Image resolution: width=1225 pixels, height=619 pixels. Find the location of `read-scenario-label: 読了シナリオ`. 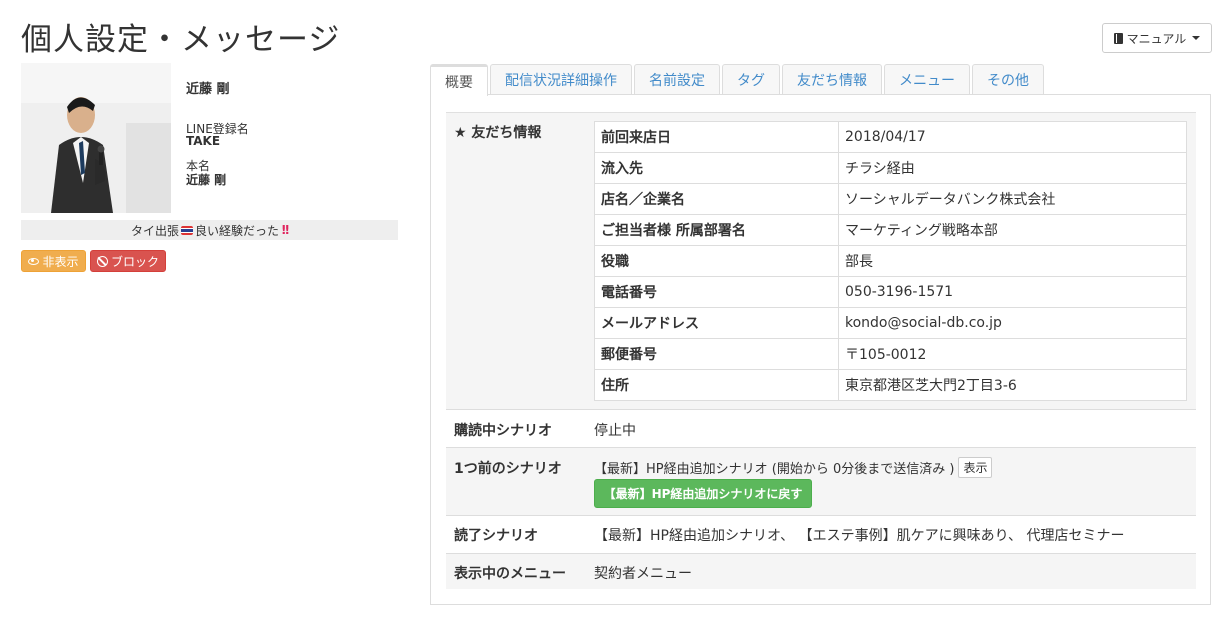

read-scenario-label: 読了シナリオ is located at coordinates (496, 536).